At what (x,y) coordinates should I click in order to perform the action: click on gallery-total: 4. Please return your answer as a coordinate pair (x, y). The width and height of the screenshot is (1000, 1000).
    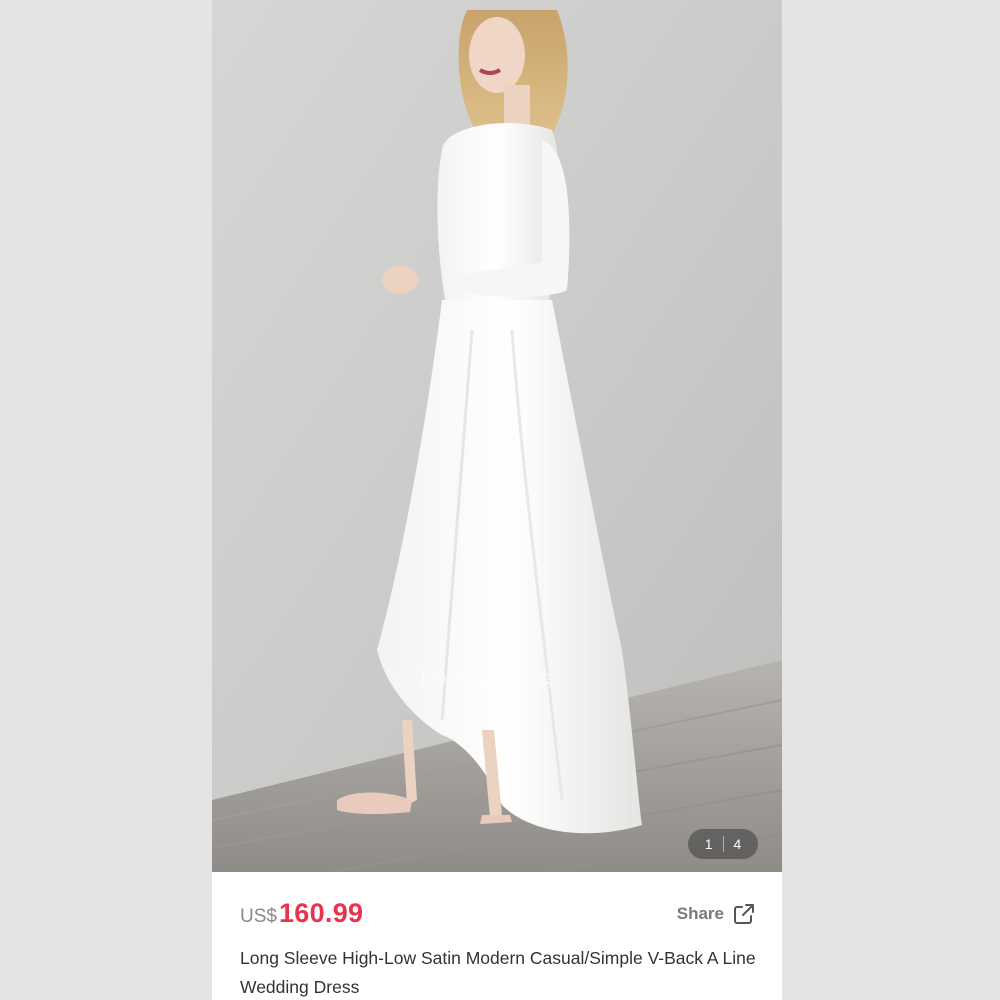
    Looking at the image, I should click on (737, 844).